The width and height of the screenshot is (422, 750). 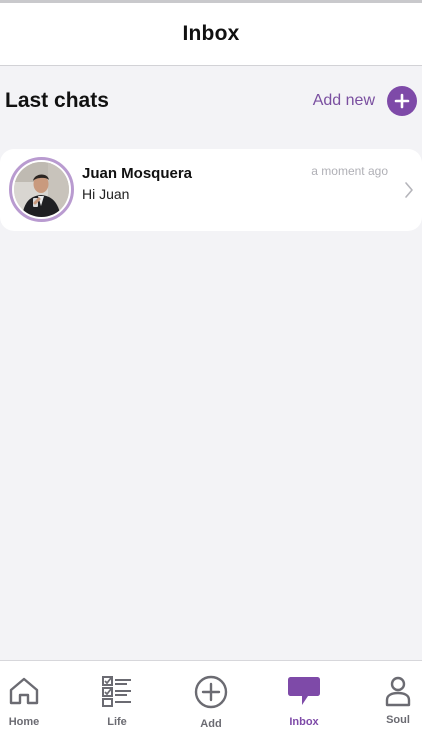 What do you see at coordinates (343, 100) in the screenshot?
I see `add-new-label: Add new` at bounding box center [343, 100].